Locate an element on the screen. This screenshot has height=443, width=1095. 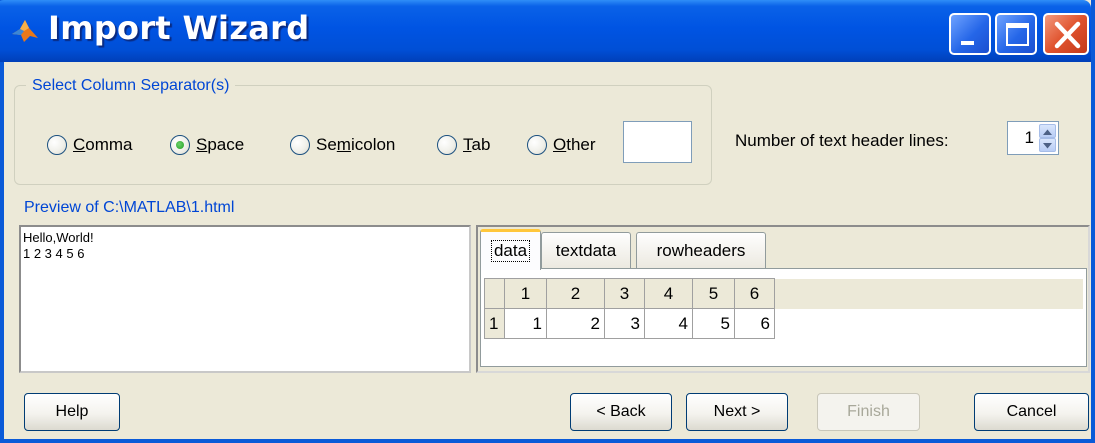
maximize-button is located at coordinates (1016, 34).